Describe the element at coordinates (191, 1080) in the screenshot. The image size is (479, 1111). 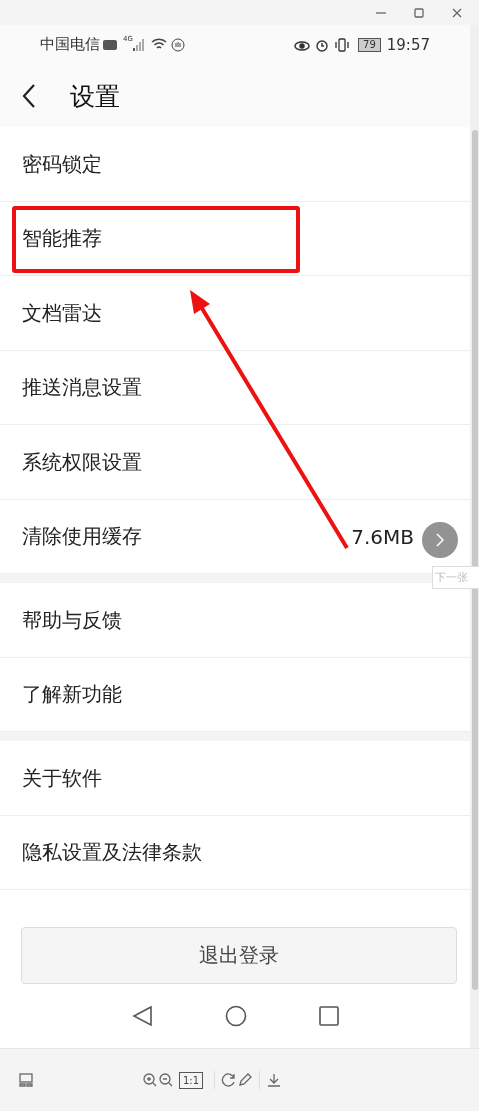
I see `actual-size-button: 1:1` at that location.